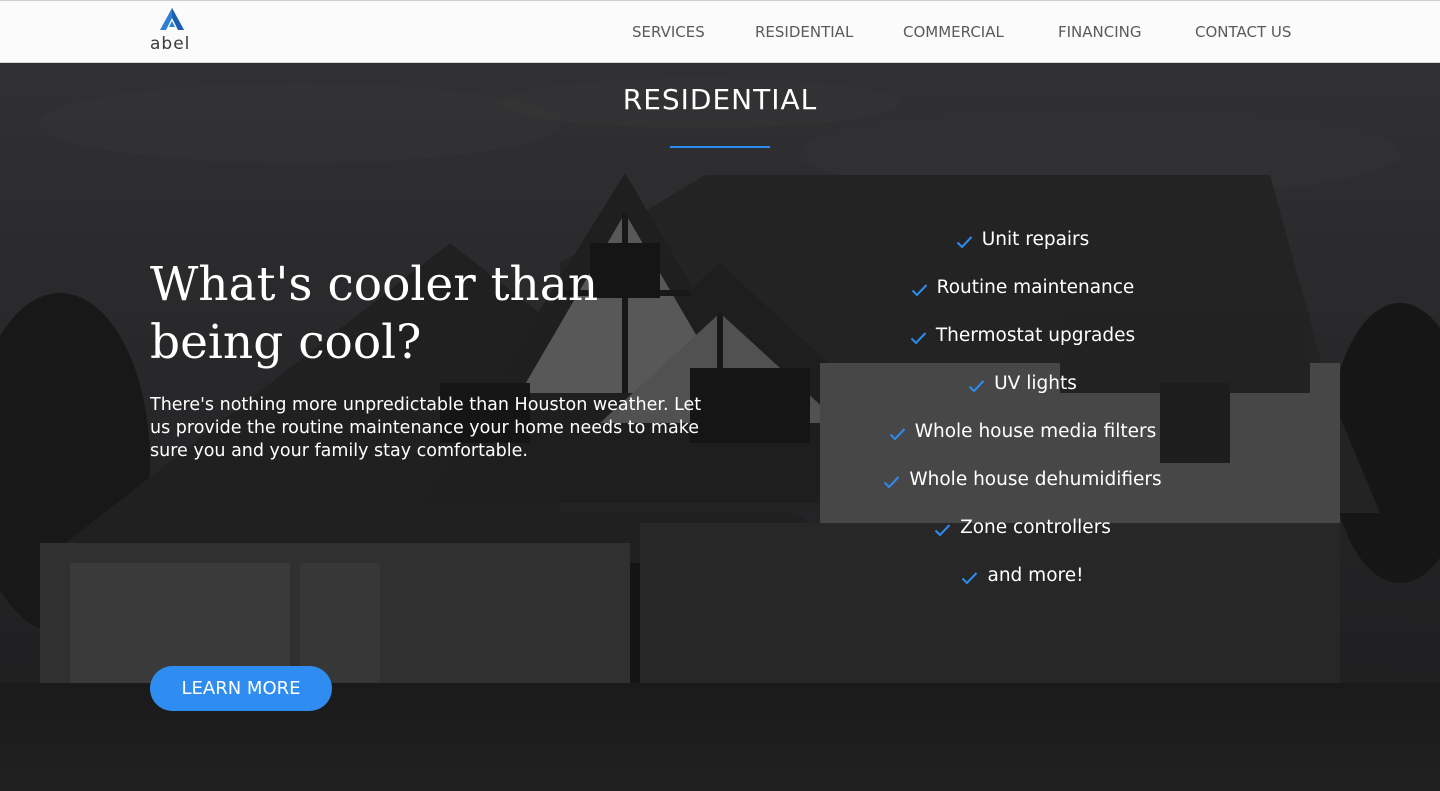  I want to click on feature-label: Unit repairs, so click(1035, 239).